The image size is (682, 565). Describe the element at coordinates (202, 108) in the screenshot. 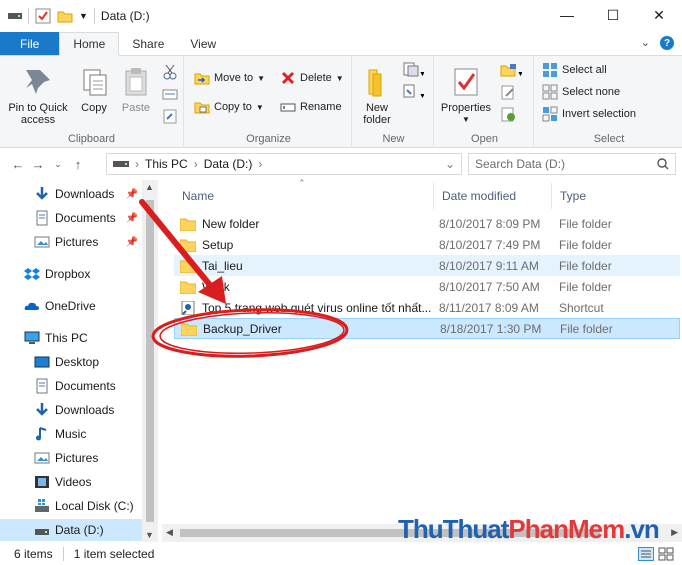

I see `copy-to-icon` at that location.